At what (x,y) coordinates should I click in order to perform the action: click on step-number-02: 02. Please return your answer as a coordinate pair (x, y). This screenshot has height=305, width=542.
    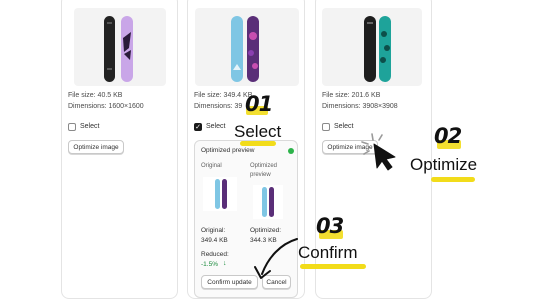
    Looking at the image, I should click on (448, 136).